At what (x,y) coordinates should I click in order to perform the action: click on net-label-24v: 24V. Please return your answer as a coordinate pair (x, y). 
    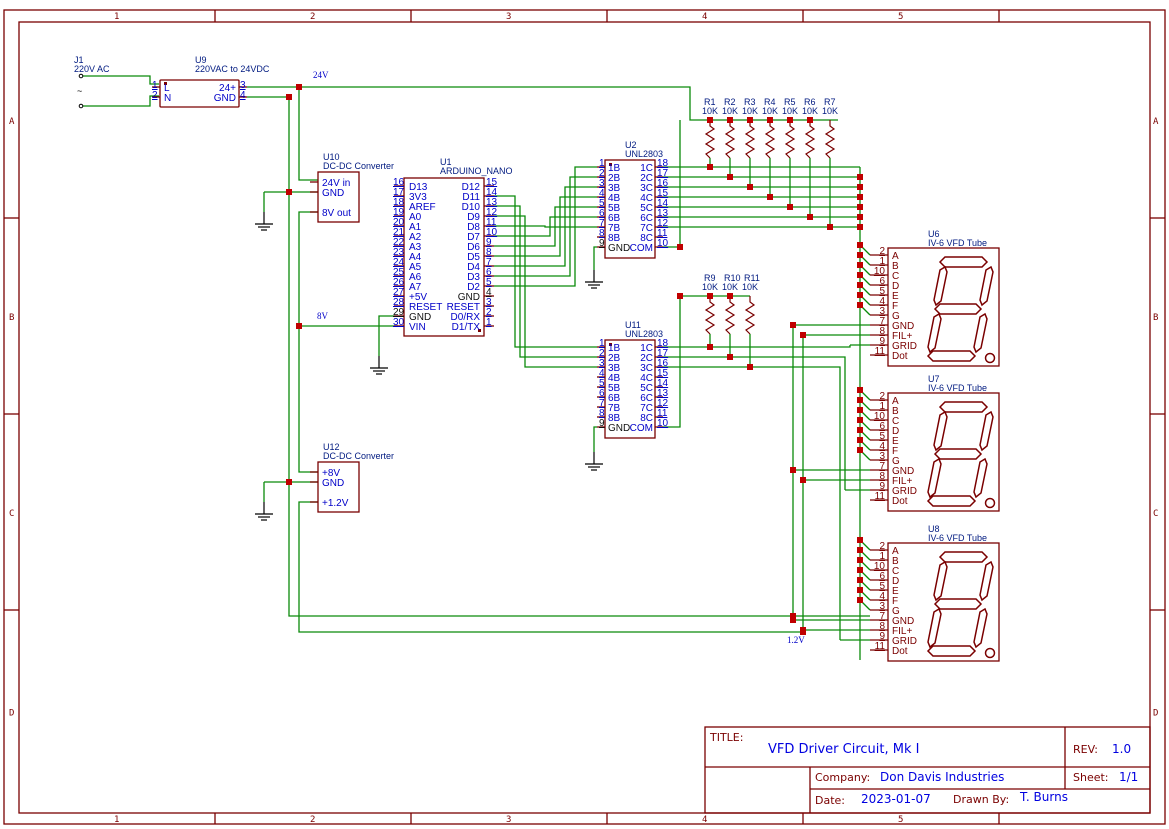
    Looking at the image, I should click on (321, 75).